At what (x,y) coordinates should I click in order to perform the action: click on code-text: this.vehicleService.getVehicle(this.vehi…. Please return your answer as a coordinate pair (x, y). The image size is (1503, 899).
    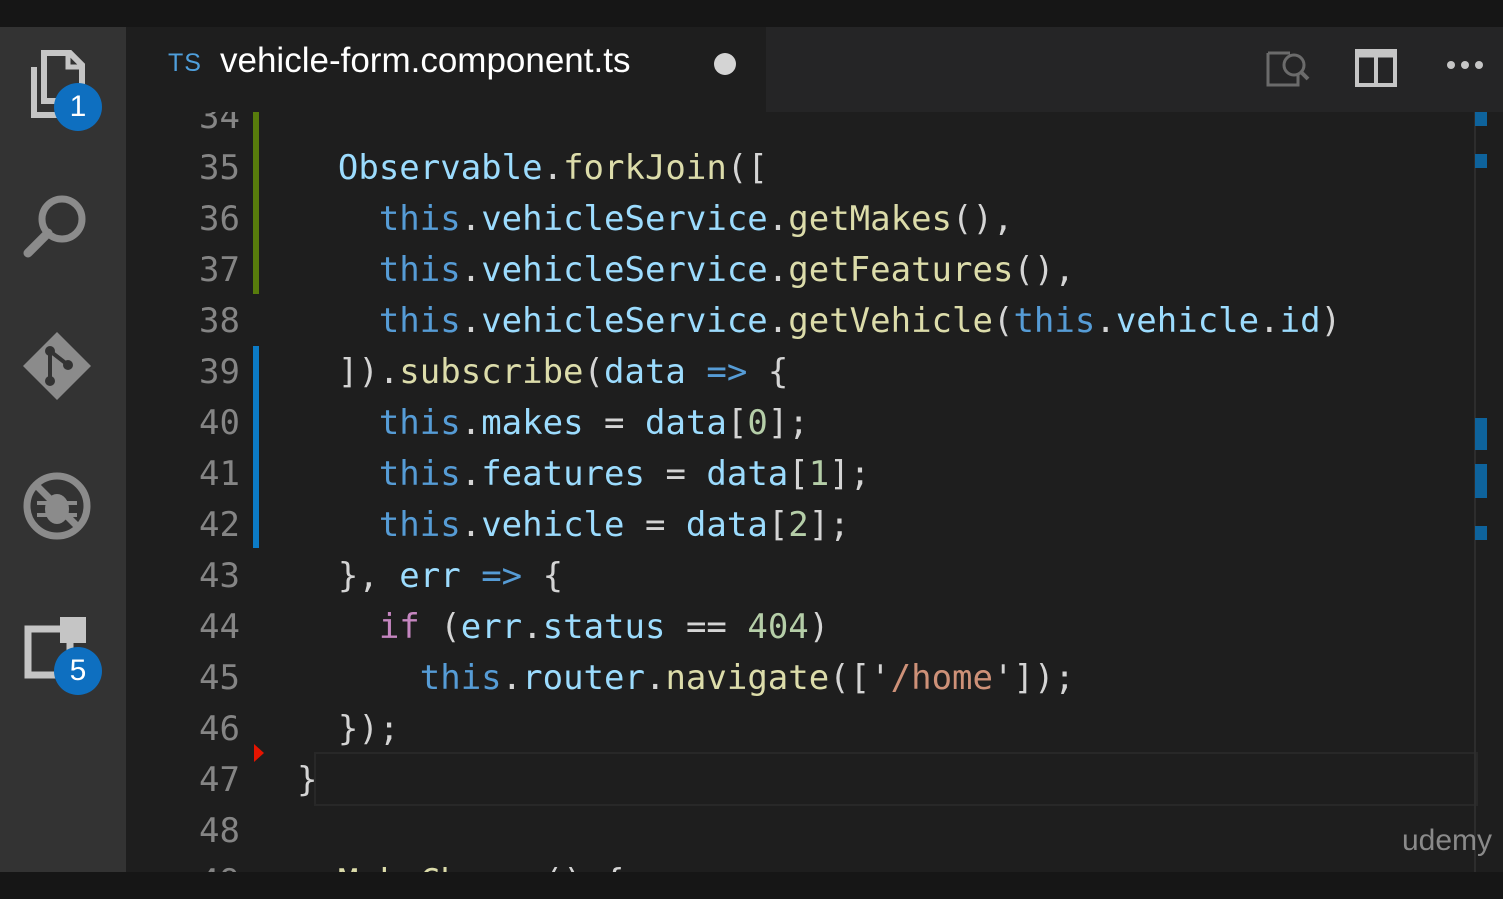
    Looking at the image, I should click on (798, 321).